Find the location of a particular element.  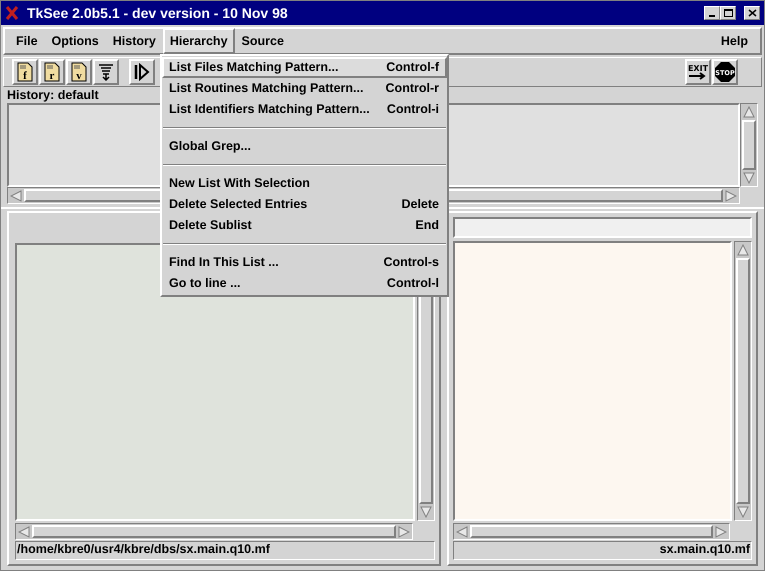

document-icon: f is located at coordinates (25, 72).